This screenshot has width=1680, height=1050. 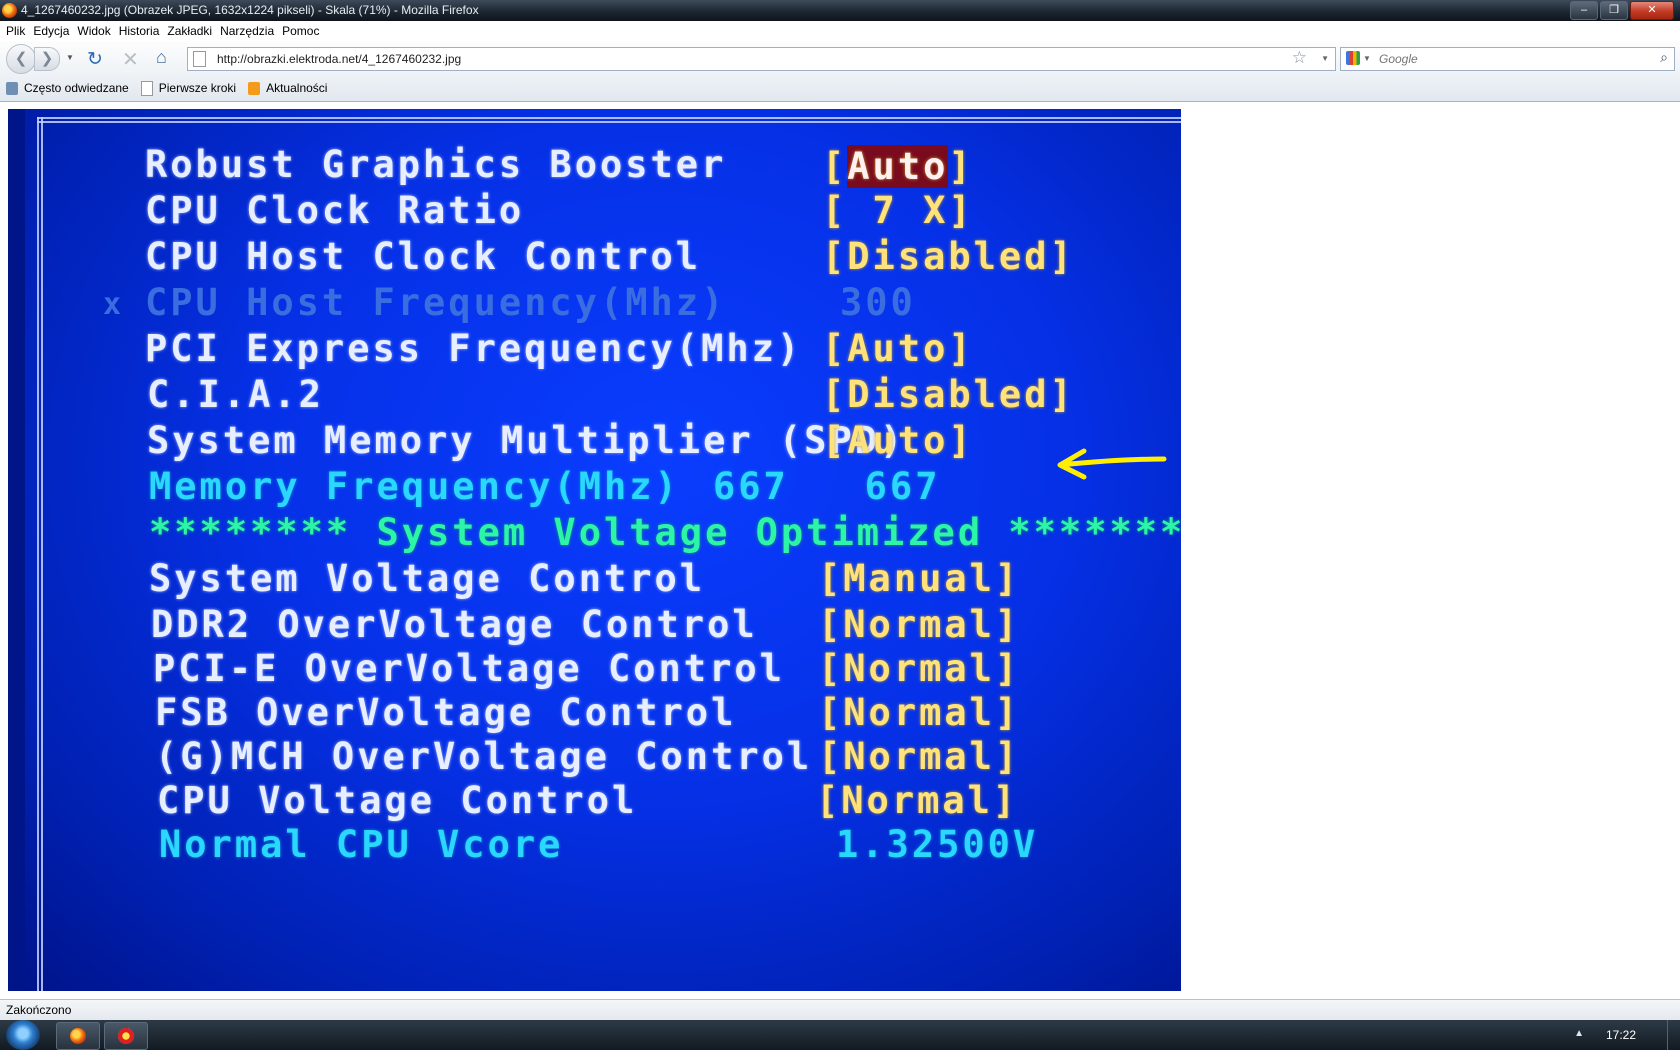 I want to click on bios-label-readonly: Memory Frequency(Mhz), so click(x=414, y=486).